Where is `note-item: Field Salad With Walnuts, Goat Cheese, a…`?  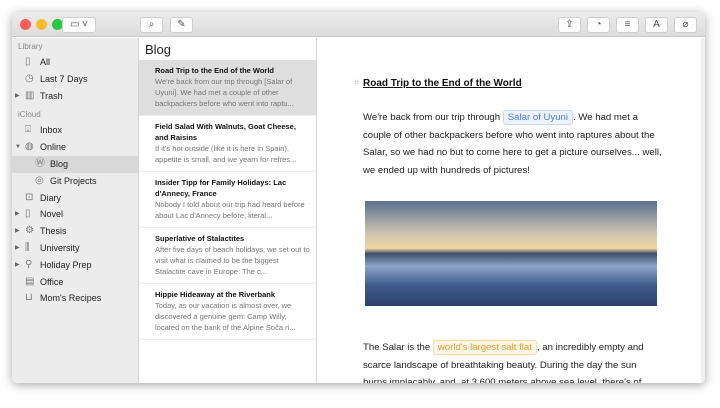 note-item: Field Salad With Walnuts, Goat Cheese, a… is located at coordinates (227, 144).